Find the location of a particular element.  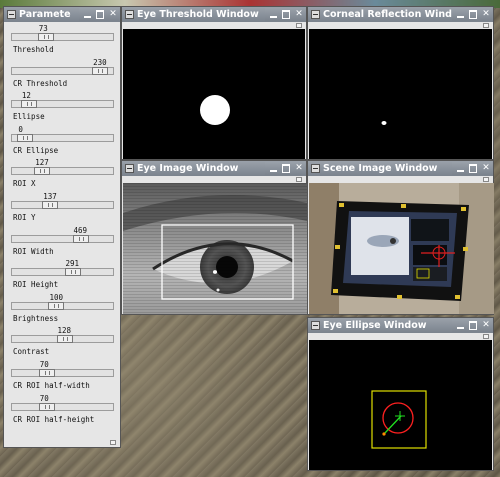

scene-image-window: Scene Image Window ✕ is located at coordinates (400, 237).